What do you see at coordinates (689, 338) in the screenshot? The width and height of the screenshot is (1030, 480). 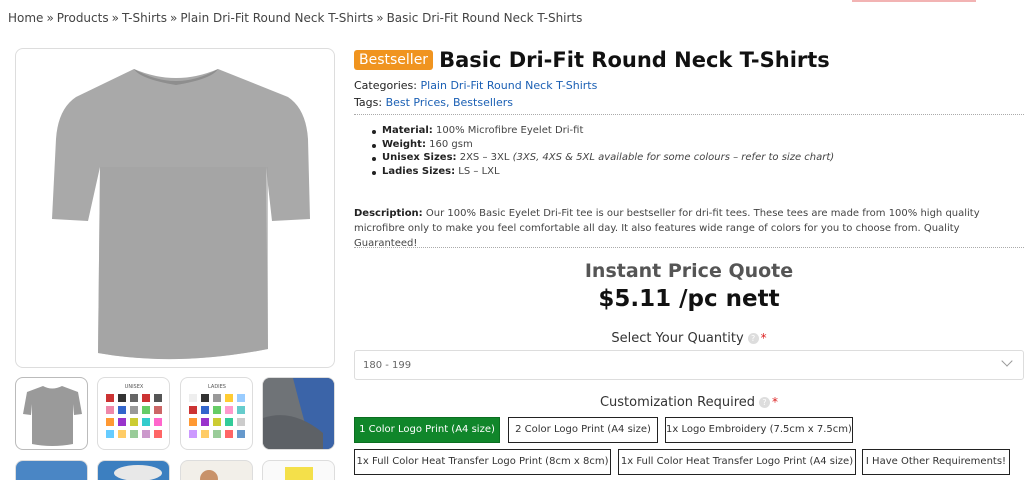 I see `quantity-label: Select Your Quantity? *` at bounding box center [689, 338].